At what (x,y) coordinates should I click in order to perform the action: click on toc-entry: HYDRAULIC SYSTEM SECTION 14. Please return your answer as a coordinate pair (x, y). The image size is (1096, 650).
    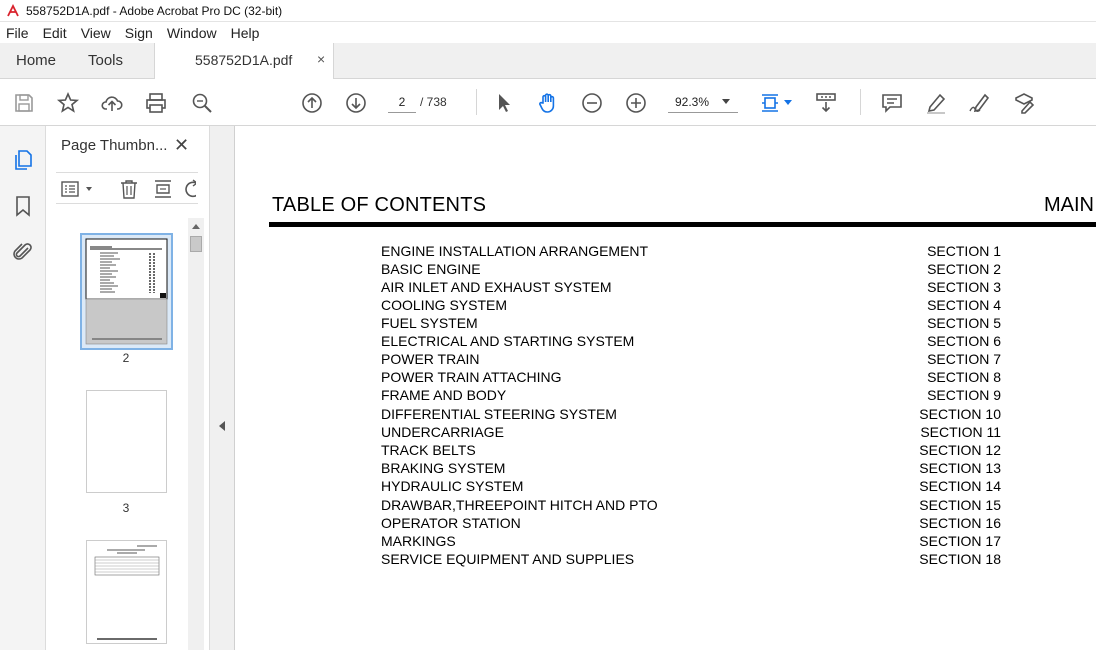
    Looking at the image, I should click on (665, 487).